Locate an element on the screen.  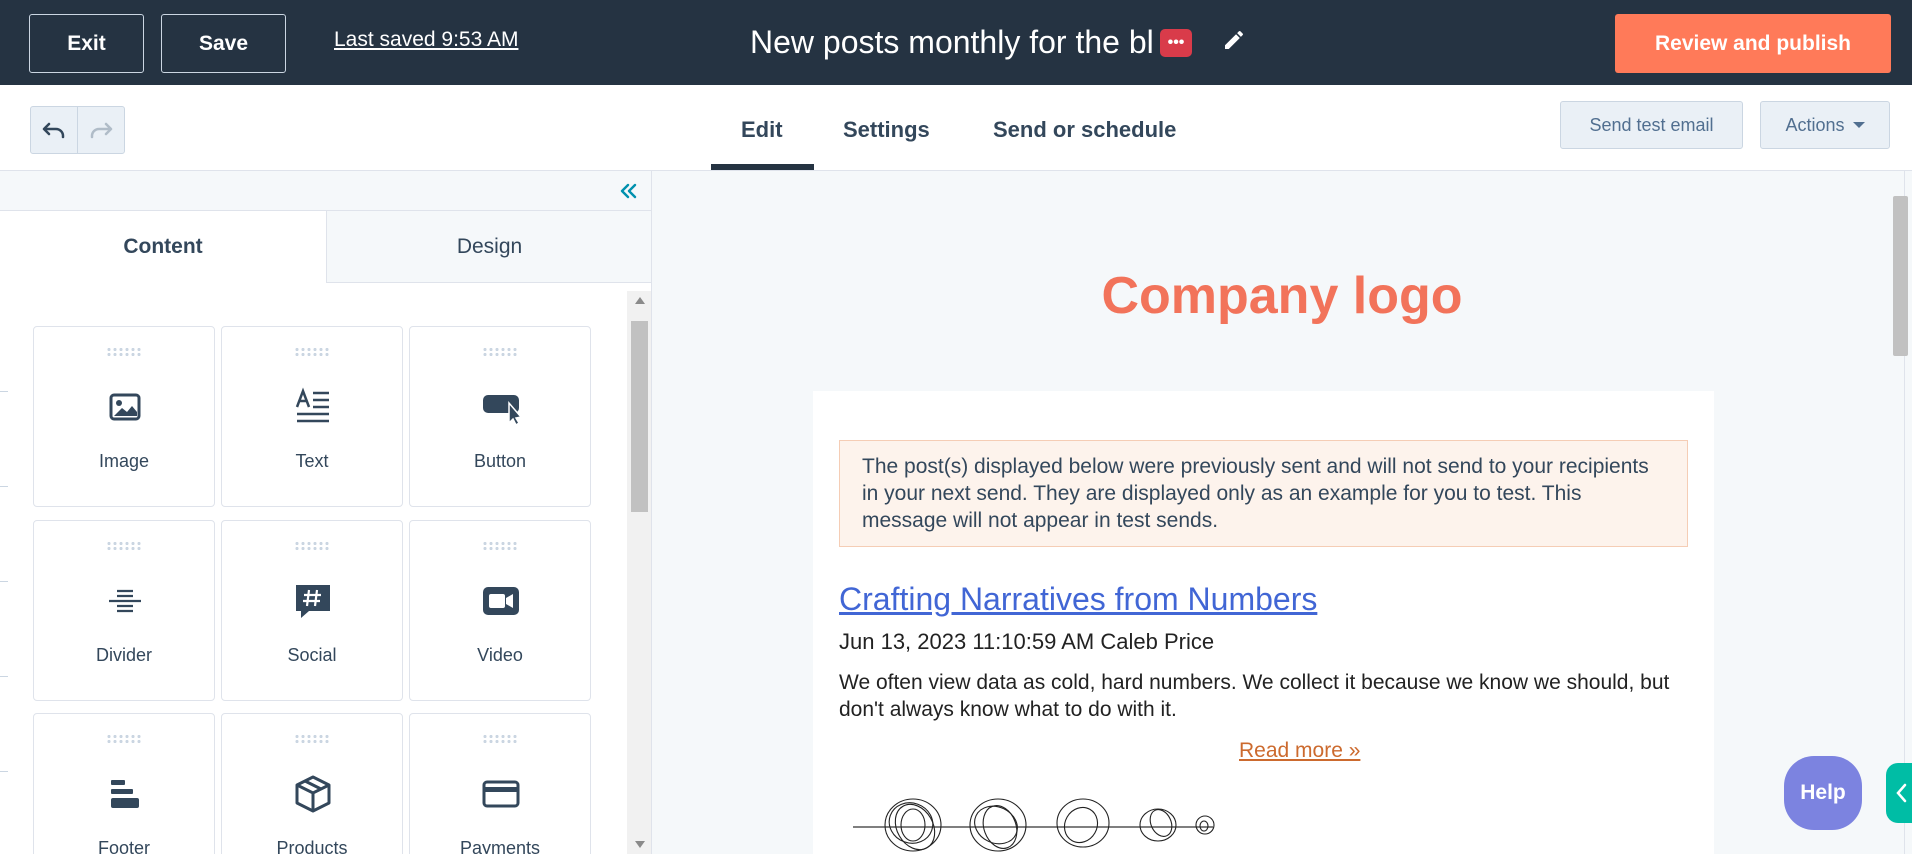
save-button: Save is located at coordinates (223, 43).